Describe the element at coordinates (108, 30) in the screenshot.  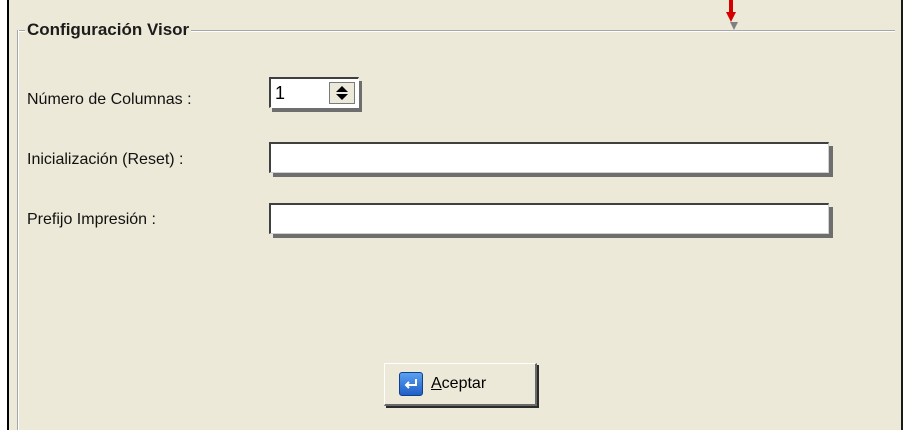
I see `groupbox-title: Configuración Visor` at that location.